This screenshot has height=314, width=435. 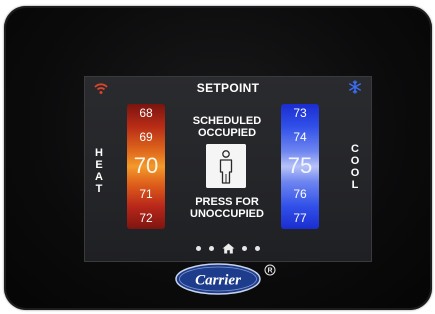 What do you see at coordinates (300, 218) in the screenshot?
I see `cool-value-77: 77` at bounding box center [300, 218].